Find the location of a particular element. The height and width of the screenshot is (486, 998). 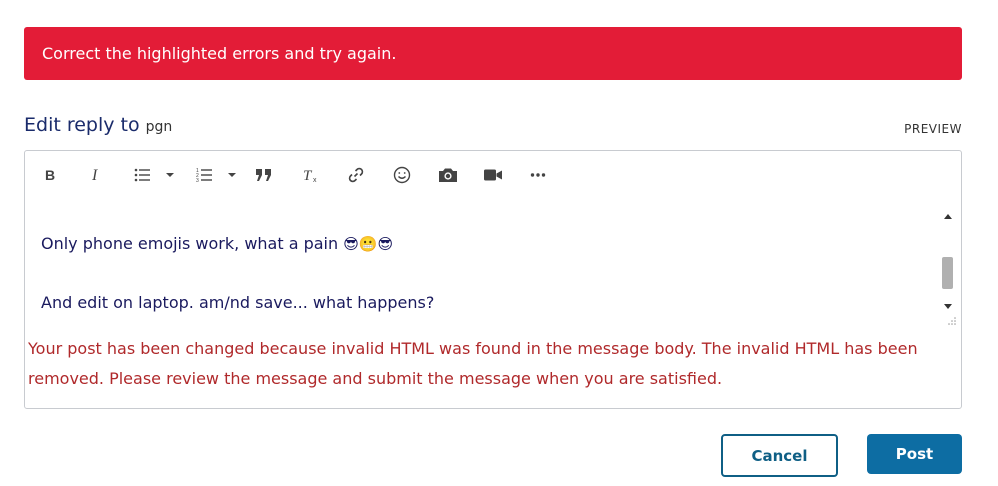

svg-text: B is located at coordinates (50, 175).